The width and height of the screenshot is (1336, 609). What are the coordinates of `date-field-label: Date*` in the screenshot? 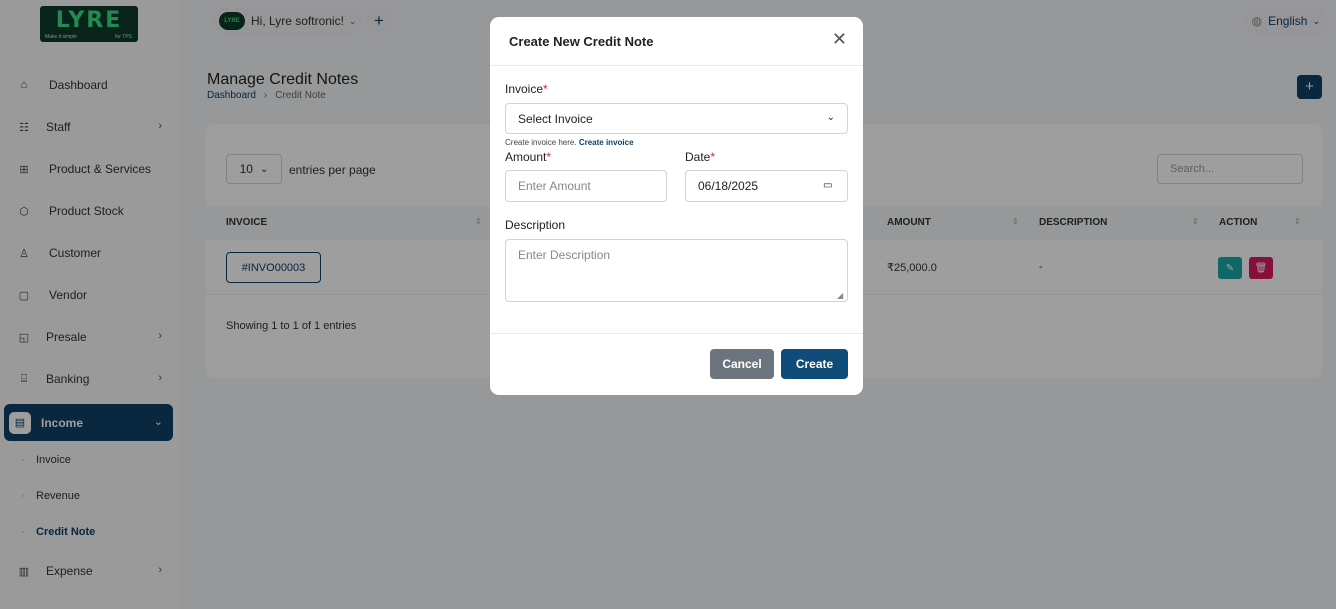 It's located at (700, 157).